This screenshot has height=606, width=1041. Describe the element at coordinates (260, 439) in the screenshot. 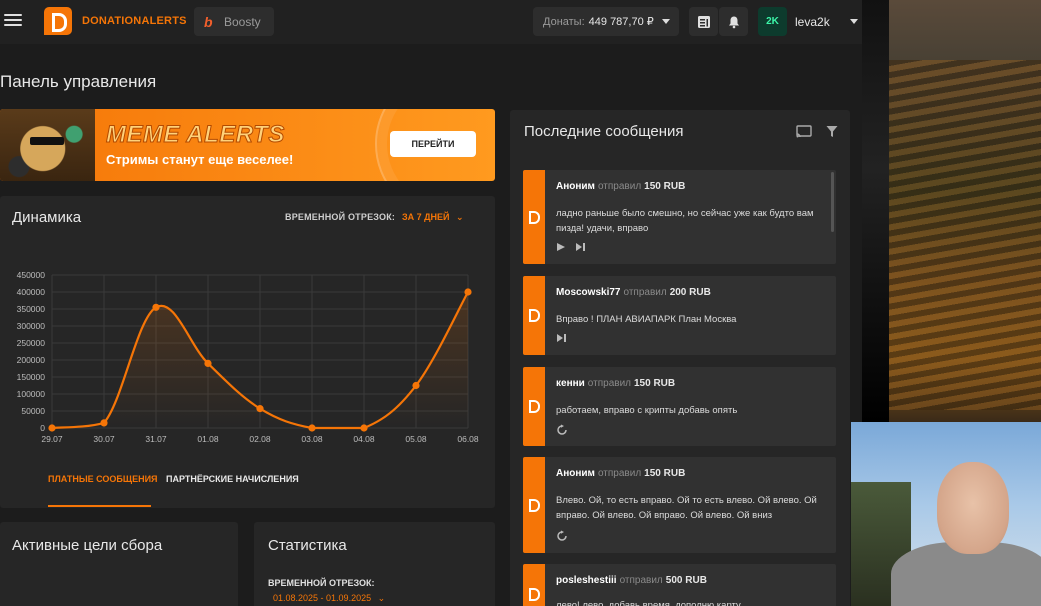

I see `x-tick-label: 02.08` at that location.